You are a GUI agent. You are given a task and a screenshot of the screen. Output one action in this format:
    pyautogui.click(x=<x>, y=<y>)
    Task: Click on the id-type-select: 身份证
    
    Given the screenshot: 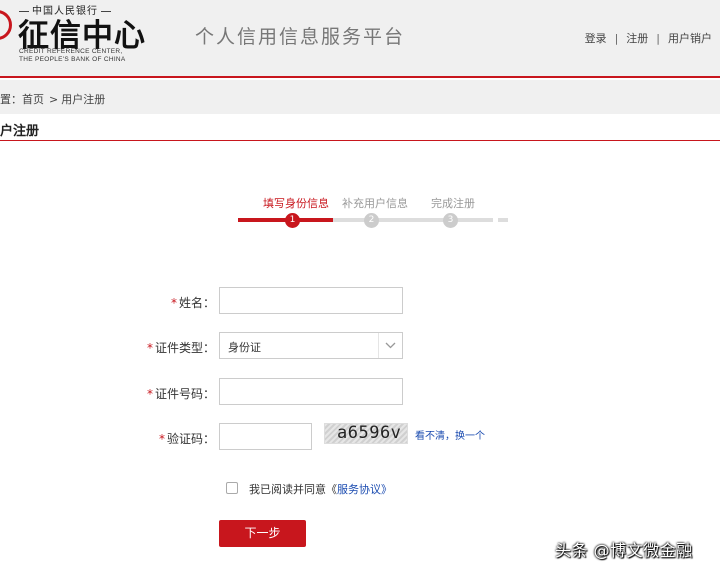 What is the action you would take?
    pyautogui.click(x=311, y=345)
    